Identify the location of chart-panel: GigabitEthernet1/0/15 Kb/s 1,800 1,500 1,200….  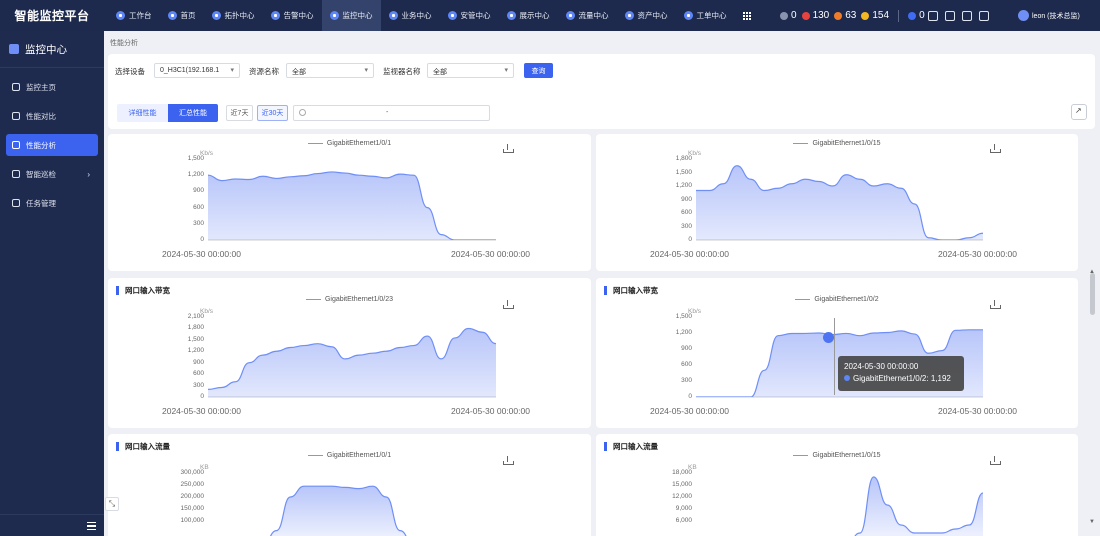
(837, 202).